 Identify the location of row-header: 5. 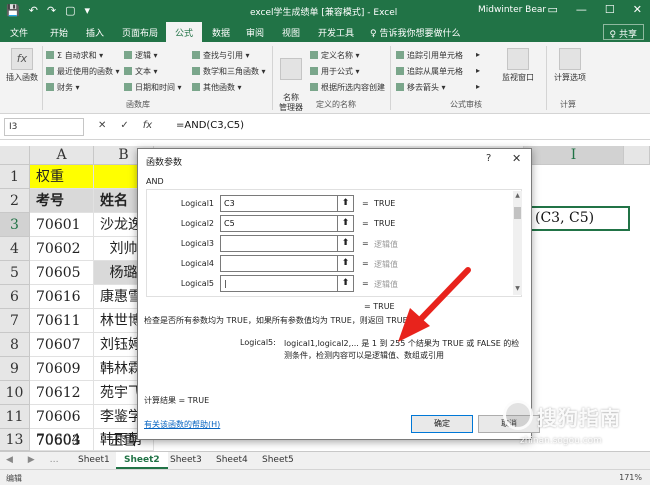
(15, 273).